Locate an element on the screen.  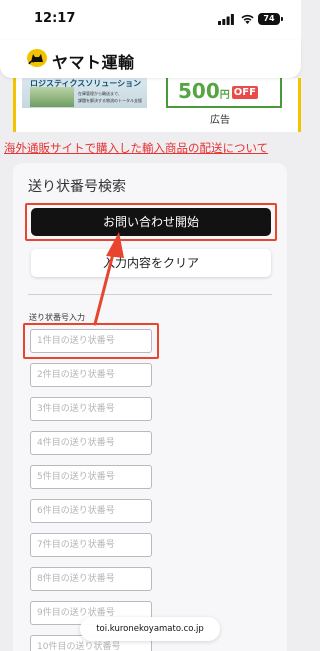
black-cat-logo-icon is located at coordinates (37, 58).